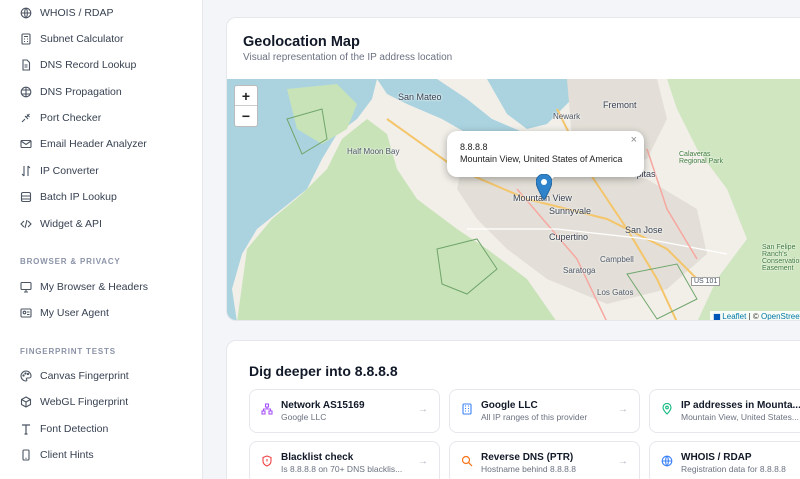 Image resolution: width=800 pixels, height=479 pixels. What do you see at coordinates (467, 409) in the screenshot?
I see `building-icon` at bounding box center [467, 409].